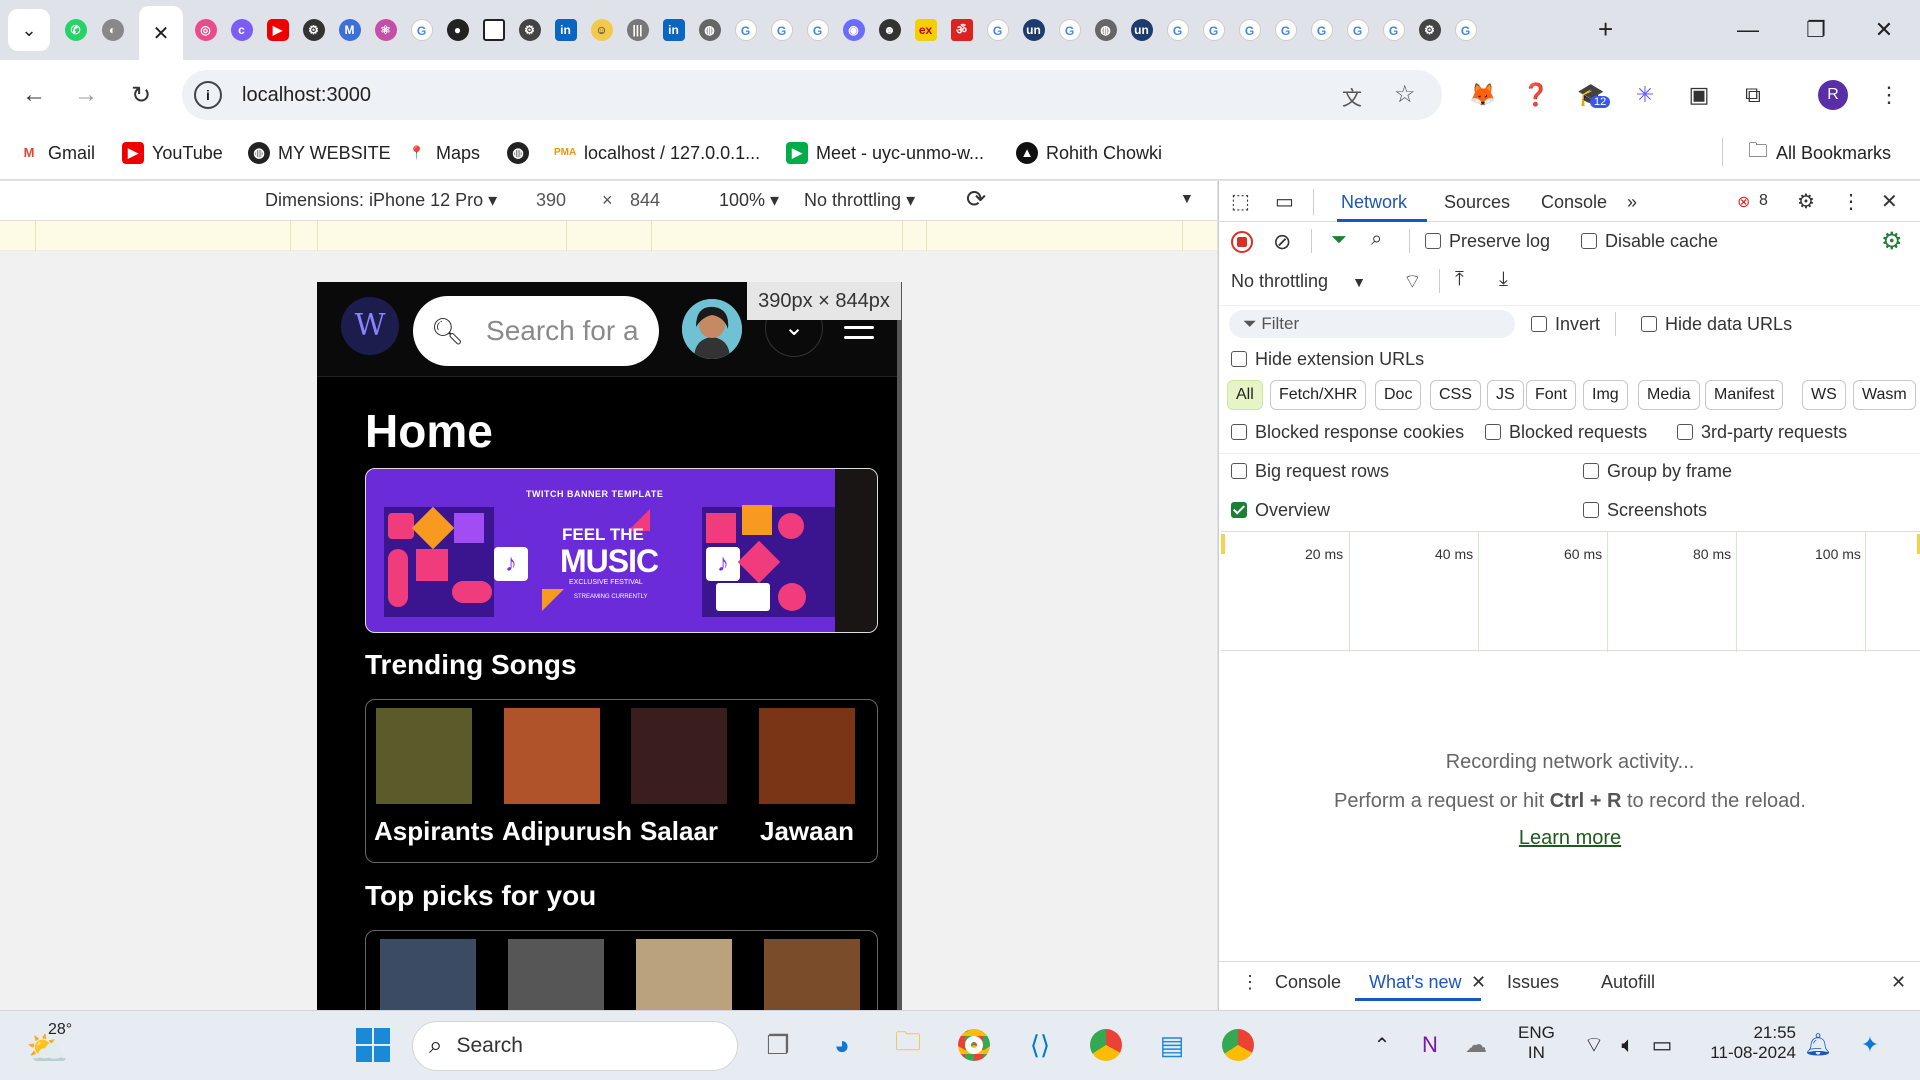  What do you see at coordinates (1892, 241) in the screenshot?
I see `network-settings-icon: ⚙` at bounding box center [1892, 241].